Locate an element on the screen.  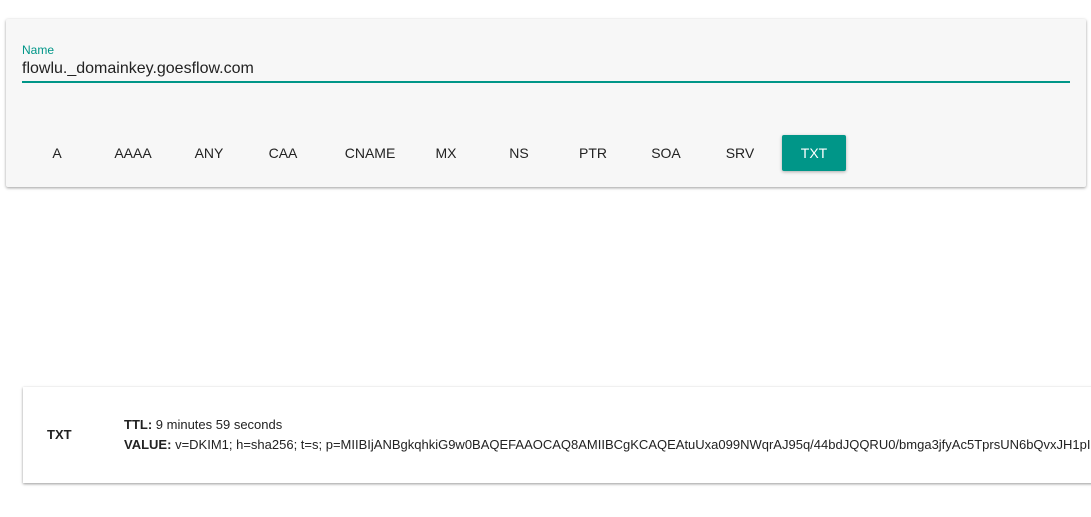
record-type-aaaa-button: AAAA is located at coordinates (133, 153).